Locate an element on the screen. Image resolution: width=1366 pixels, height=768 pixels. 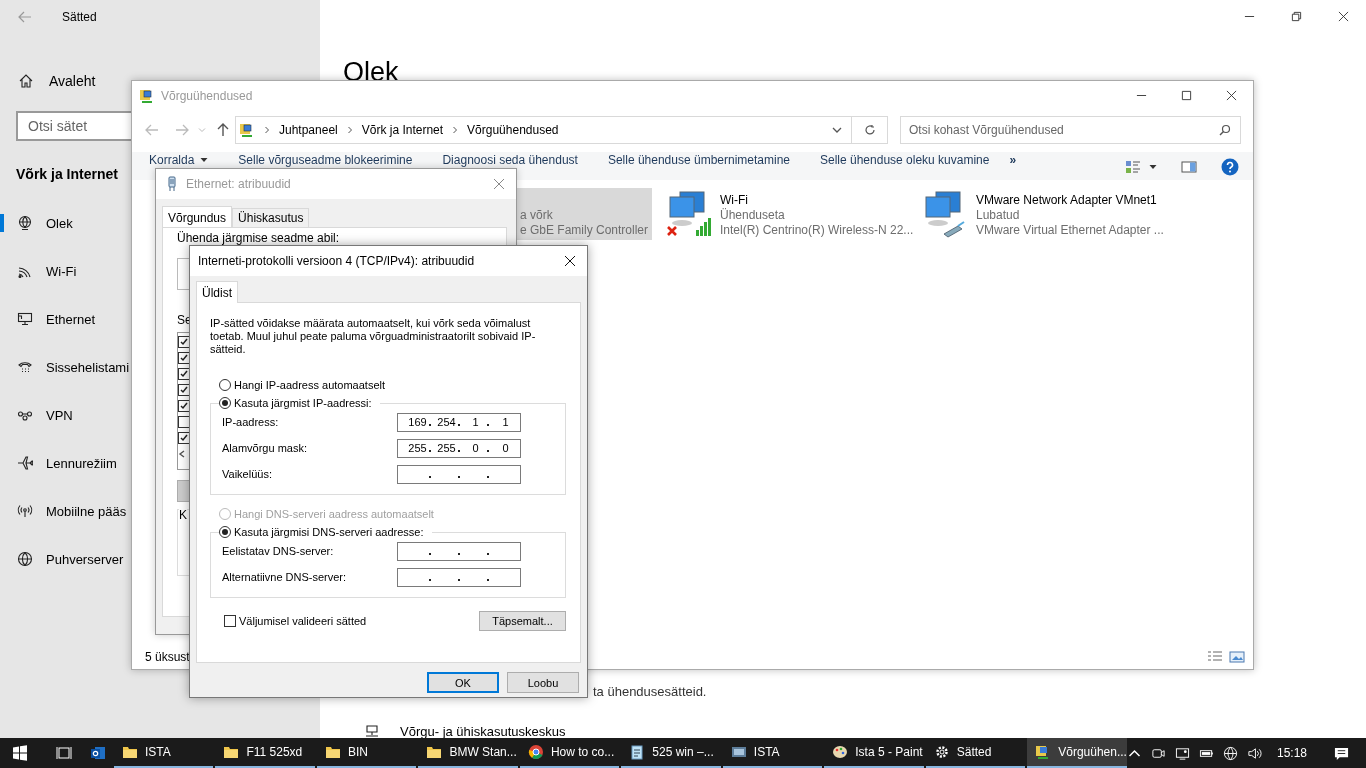
field-label: Alamvõrgu mask: is located at coordinates (265, 448).